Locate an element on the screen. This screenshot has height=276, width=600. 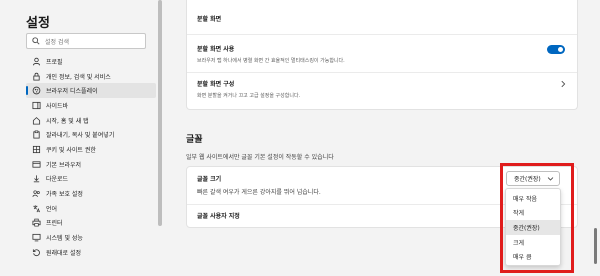
sidebar-item-label: 사이드바 is located at coordinates (57, 106).